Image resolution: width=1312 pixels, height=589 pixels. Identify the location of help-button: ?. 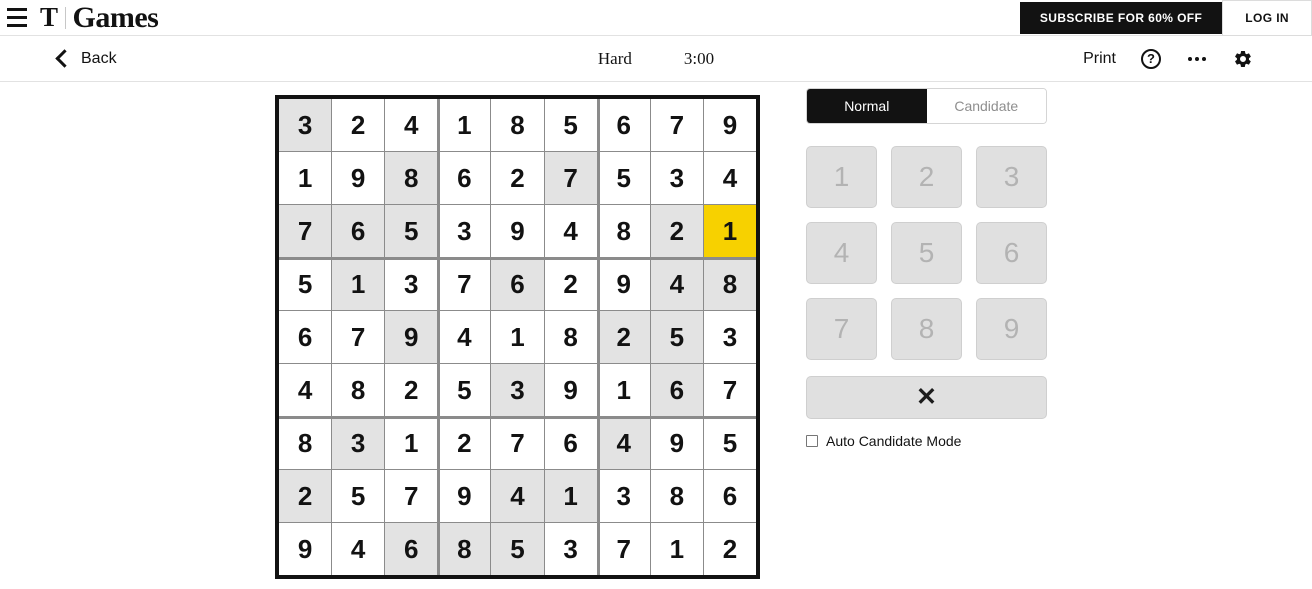
(1151, 59).